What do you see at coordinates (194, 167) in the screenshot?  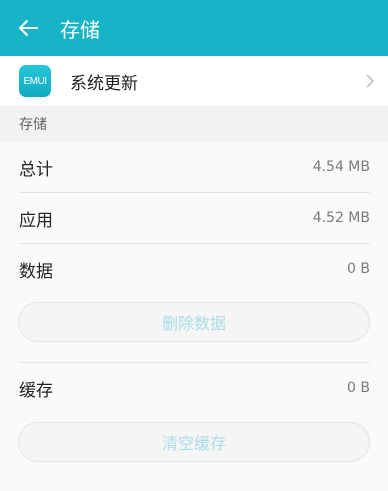 I see `total-row: 总计 4.54 MB` at bounding box center [194, 167].